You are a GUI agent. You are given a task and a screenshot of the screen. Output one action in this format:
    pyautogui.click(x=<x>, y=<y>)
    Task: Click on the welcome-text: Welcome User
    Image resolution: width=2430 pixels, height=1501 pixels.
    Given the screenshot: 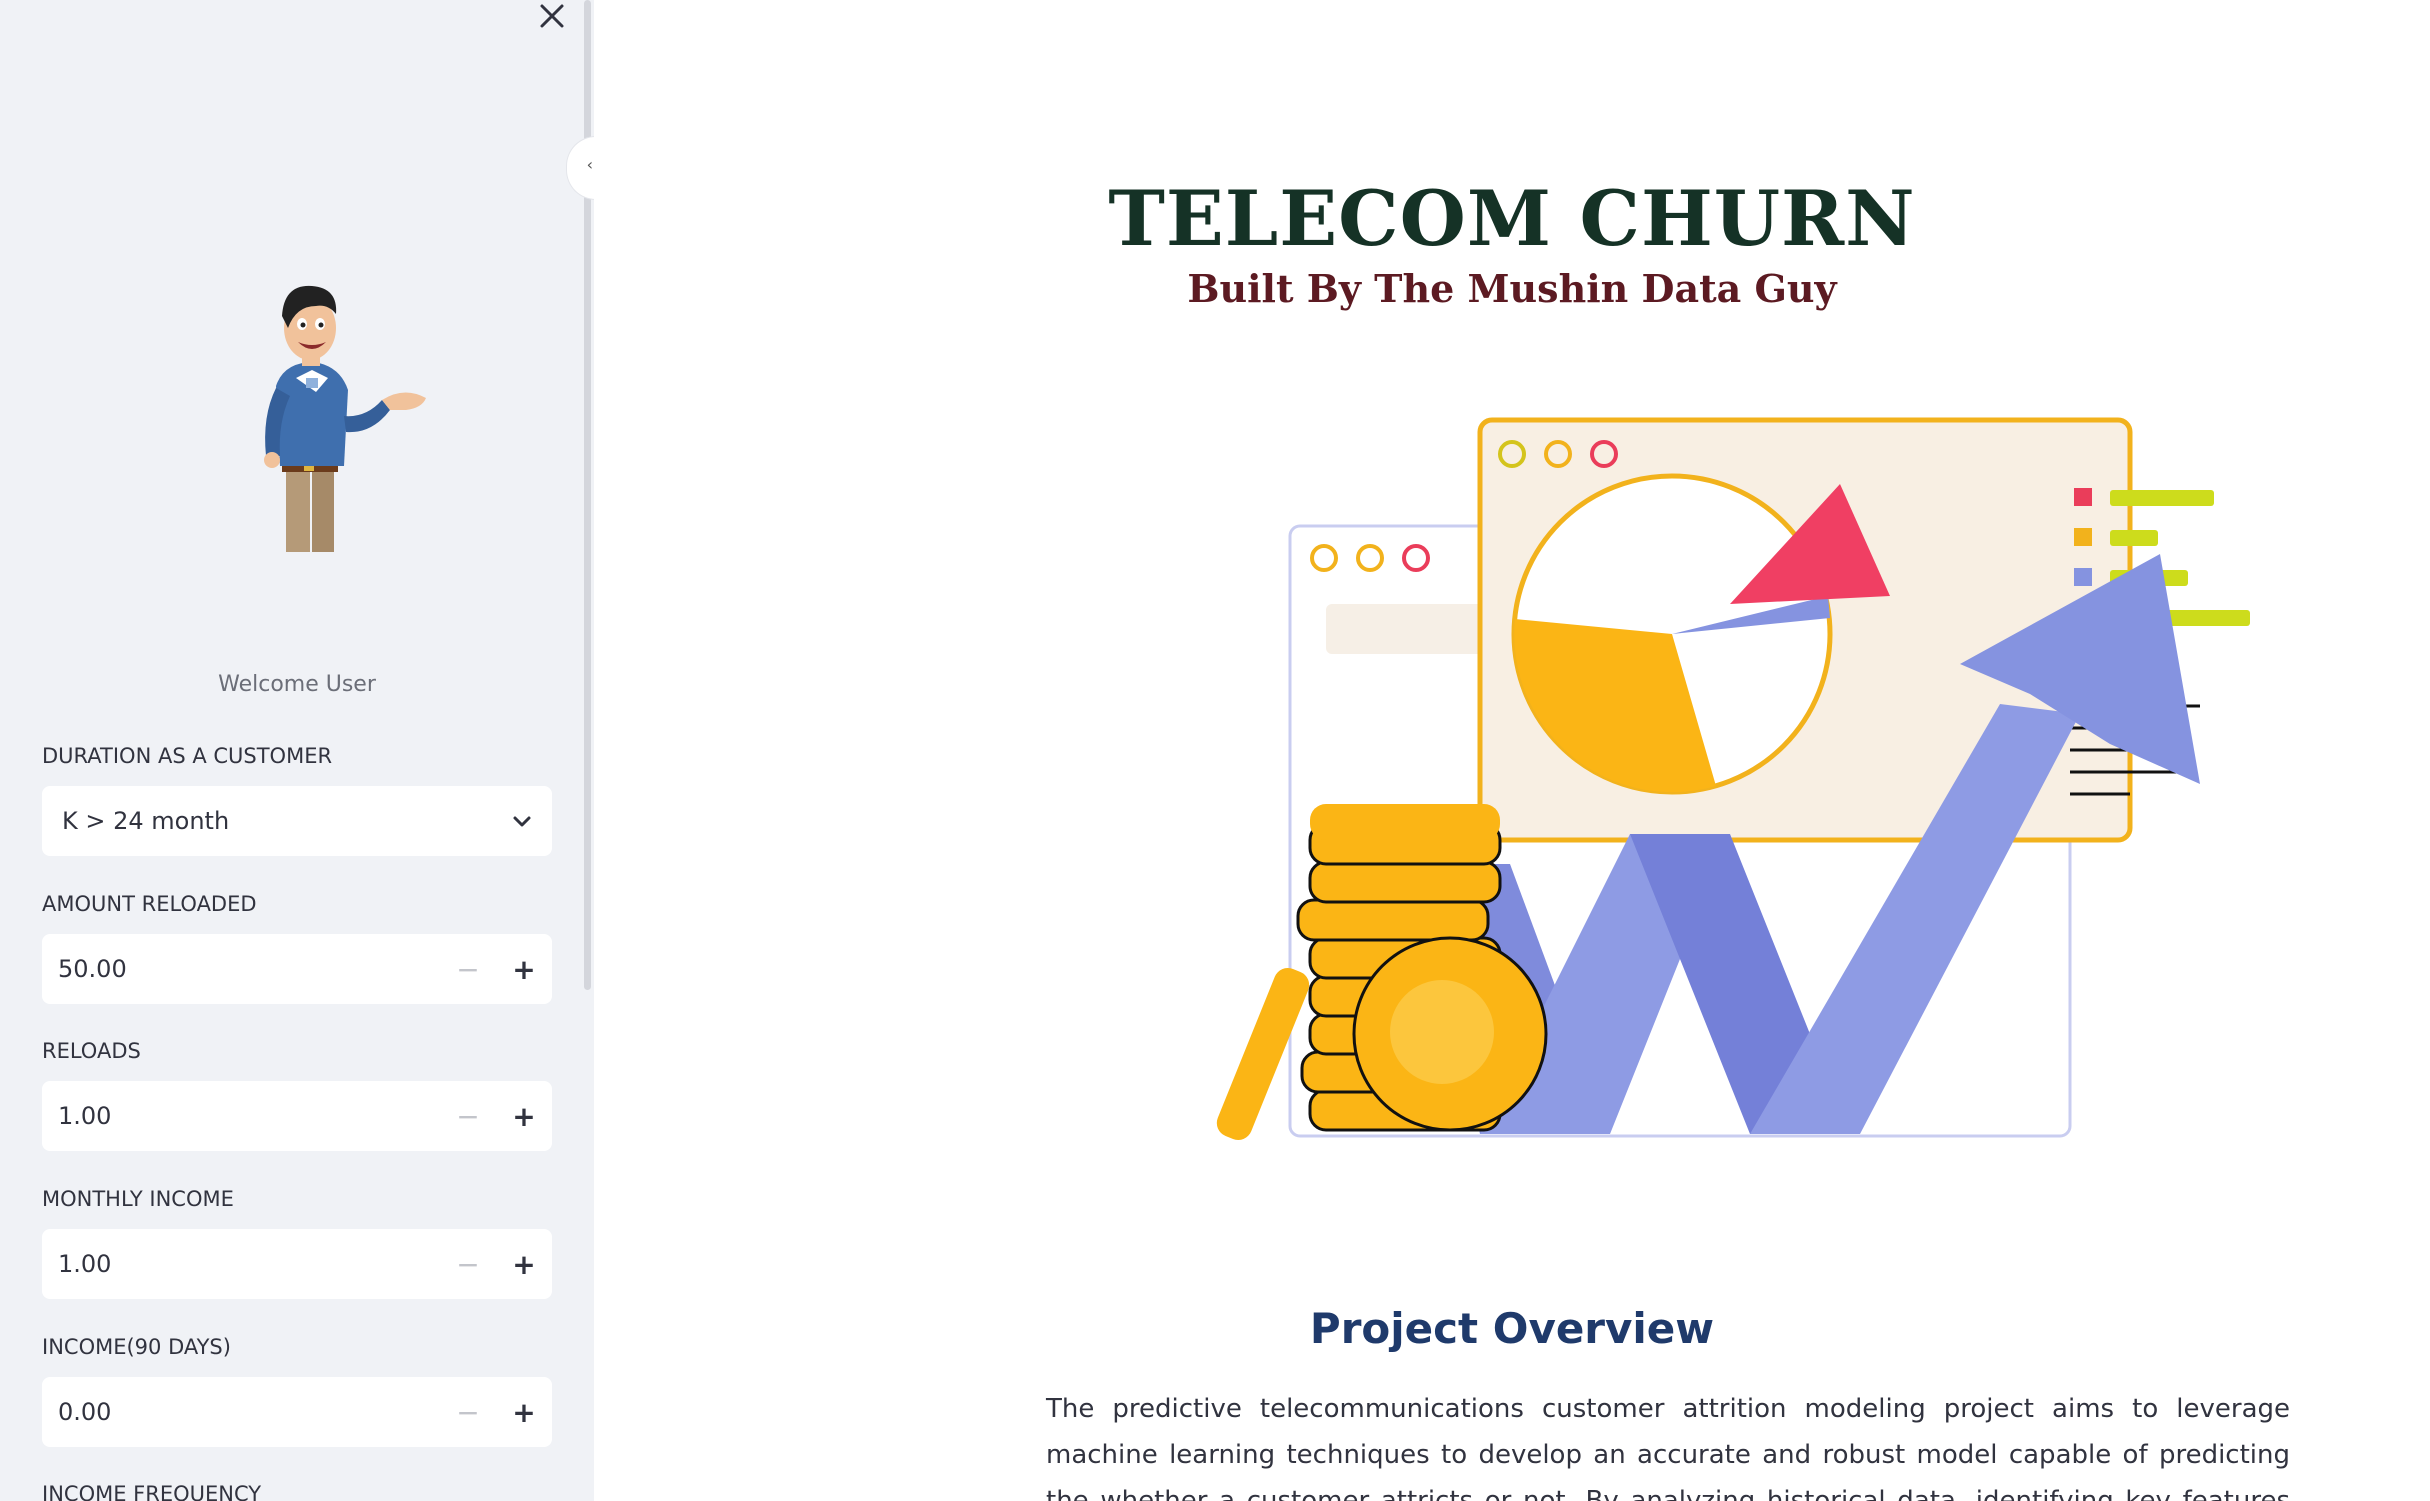 What is the action you would take?
    pyautogui.click(x=297, y=684)
    